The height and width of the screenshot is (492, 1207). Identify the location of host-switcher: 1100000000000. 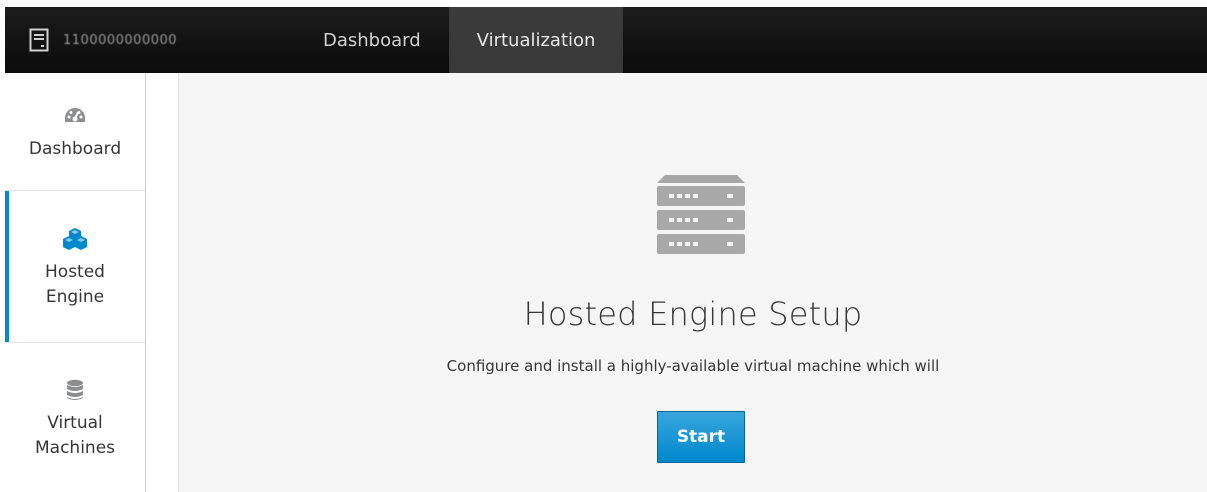
(150, 40).